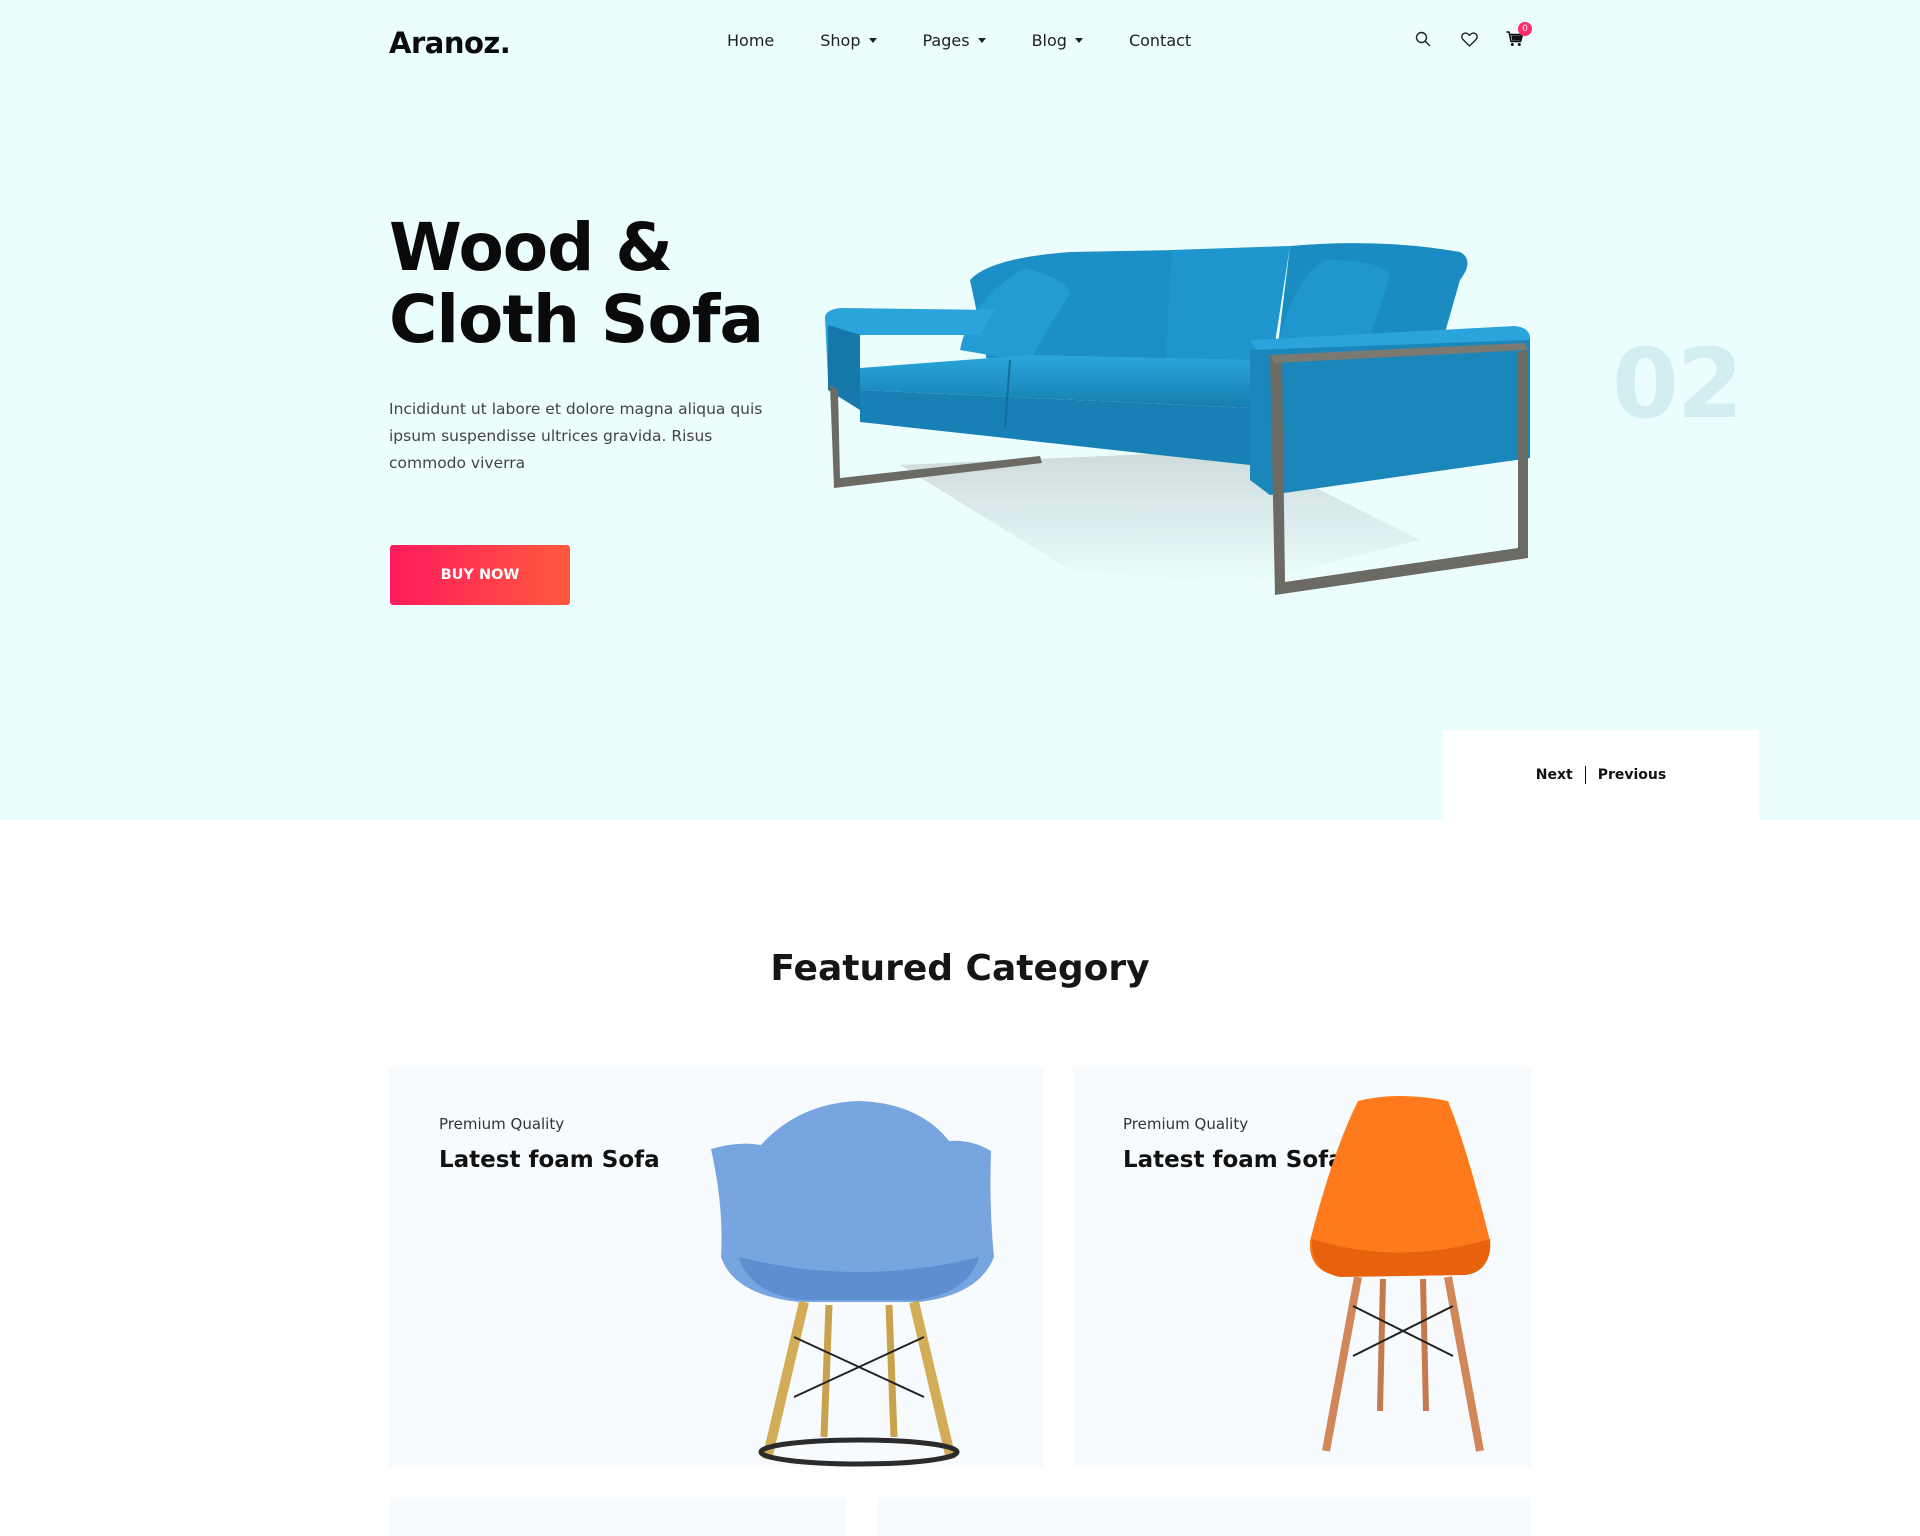  Describe the element at coordinates (852, 1284) in the screenshot. I see `blue-chair-image` at that location.